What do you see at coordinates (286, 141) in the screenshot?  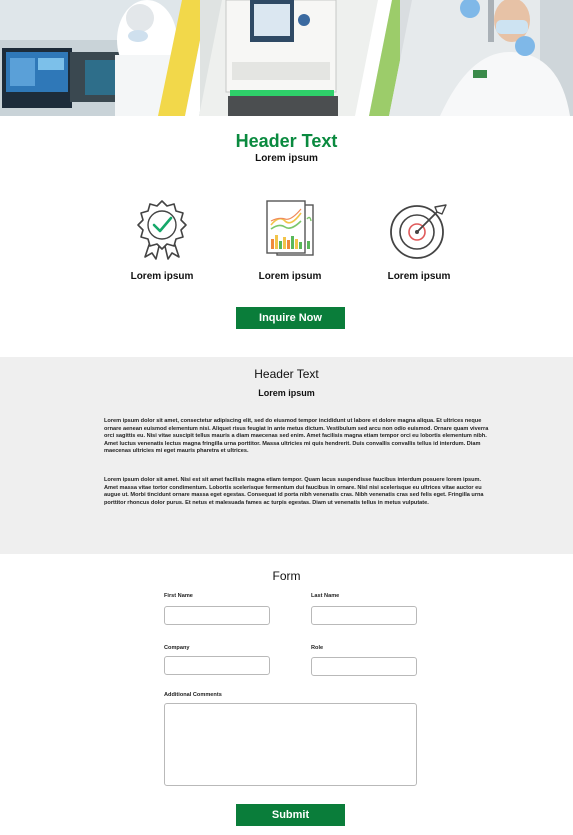 I see `page-title: Header Text` at bounding box center [286, 141].